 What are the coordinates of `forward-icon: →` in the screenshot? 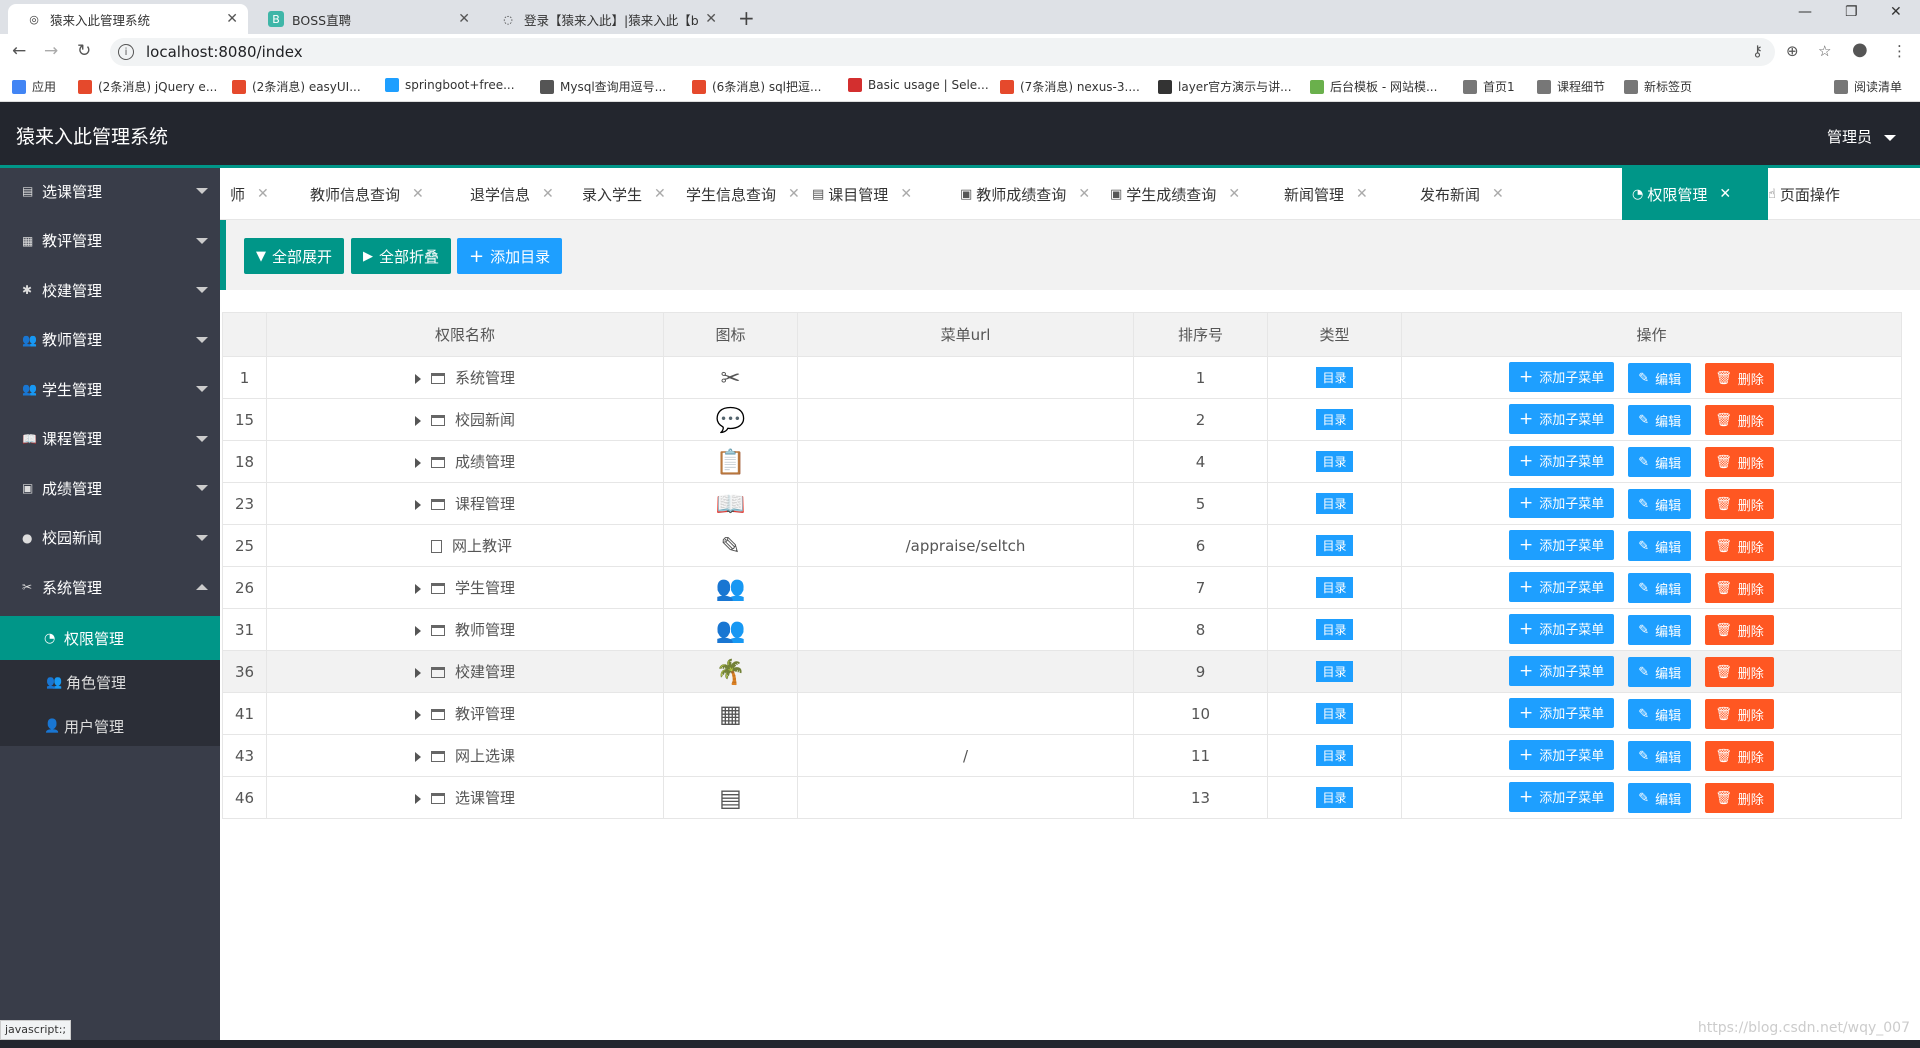 It's located at (51, 51).